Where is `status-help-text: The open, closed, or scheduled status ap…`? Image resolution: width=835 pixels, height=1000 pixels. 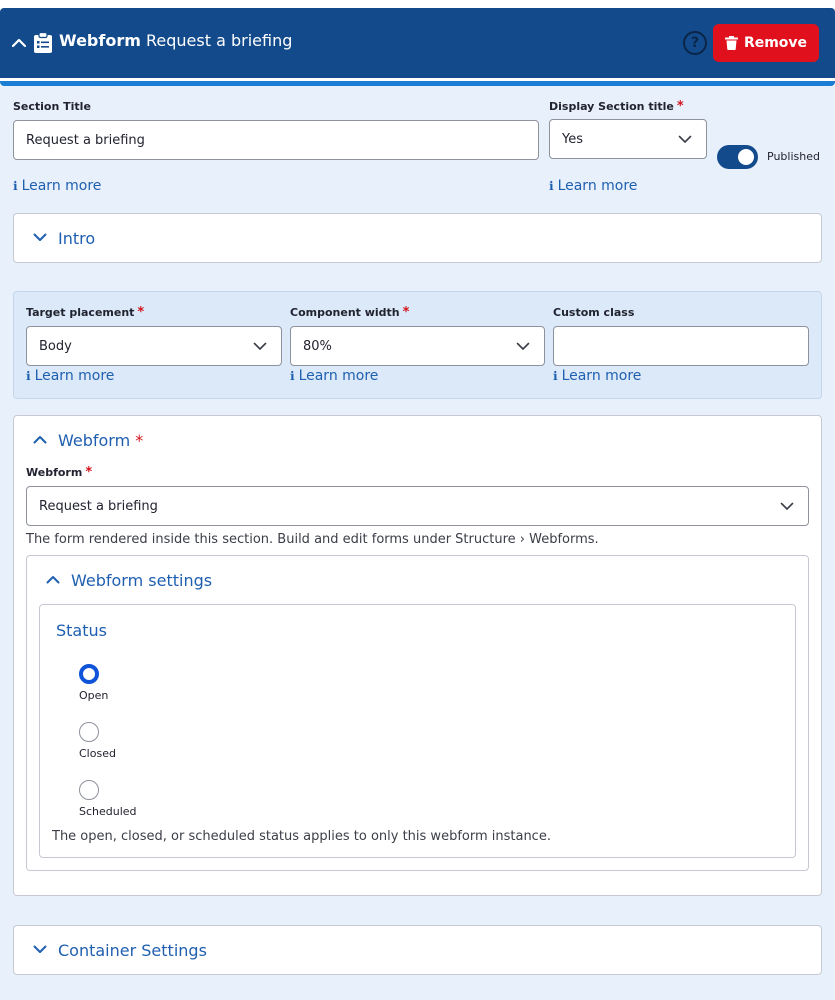
status-help-text: The open, closed, or scheduled status ap… is located at coordinates (301, 836).